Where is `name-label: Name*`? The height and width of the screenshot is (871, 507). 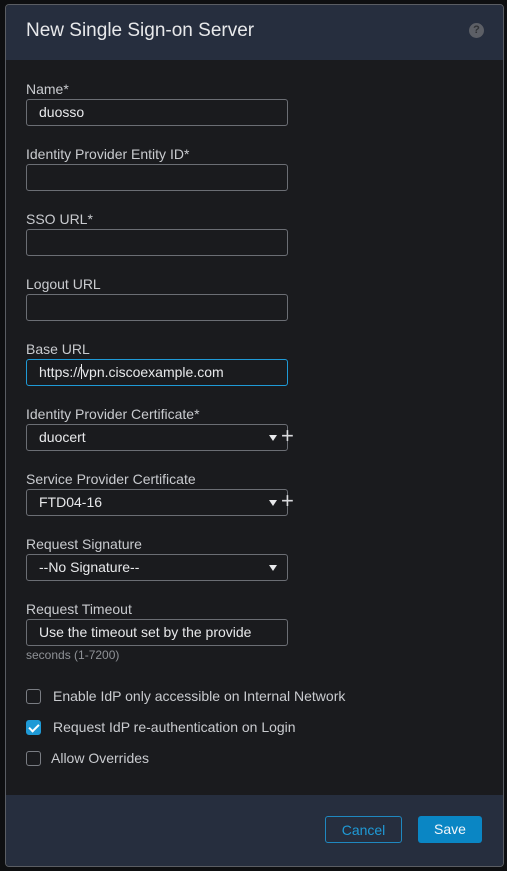
name-label: Name* is located at coordinates (47, 89).